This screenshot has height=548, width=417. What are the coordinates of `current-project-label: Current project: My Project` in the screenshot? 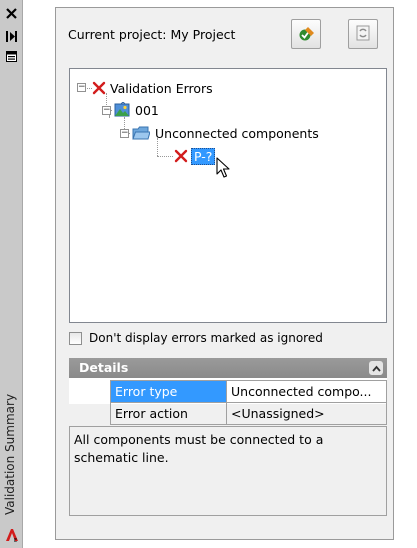 It's located at (152, 34).